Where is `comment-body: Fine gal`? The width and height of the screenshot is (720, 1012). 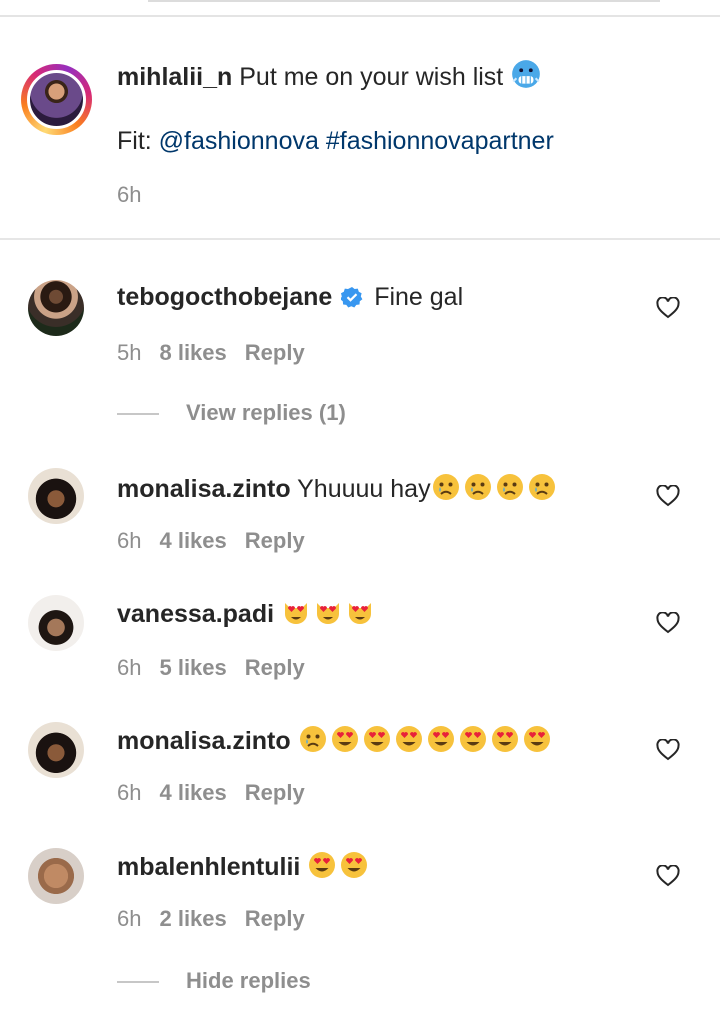 comment-body: Fine gal is located at coordinates (419, 297).